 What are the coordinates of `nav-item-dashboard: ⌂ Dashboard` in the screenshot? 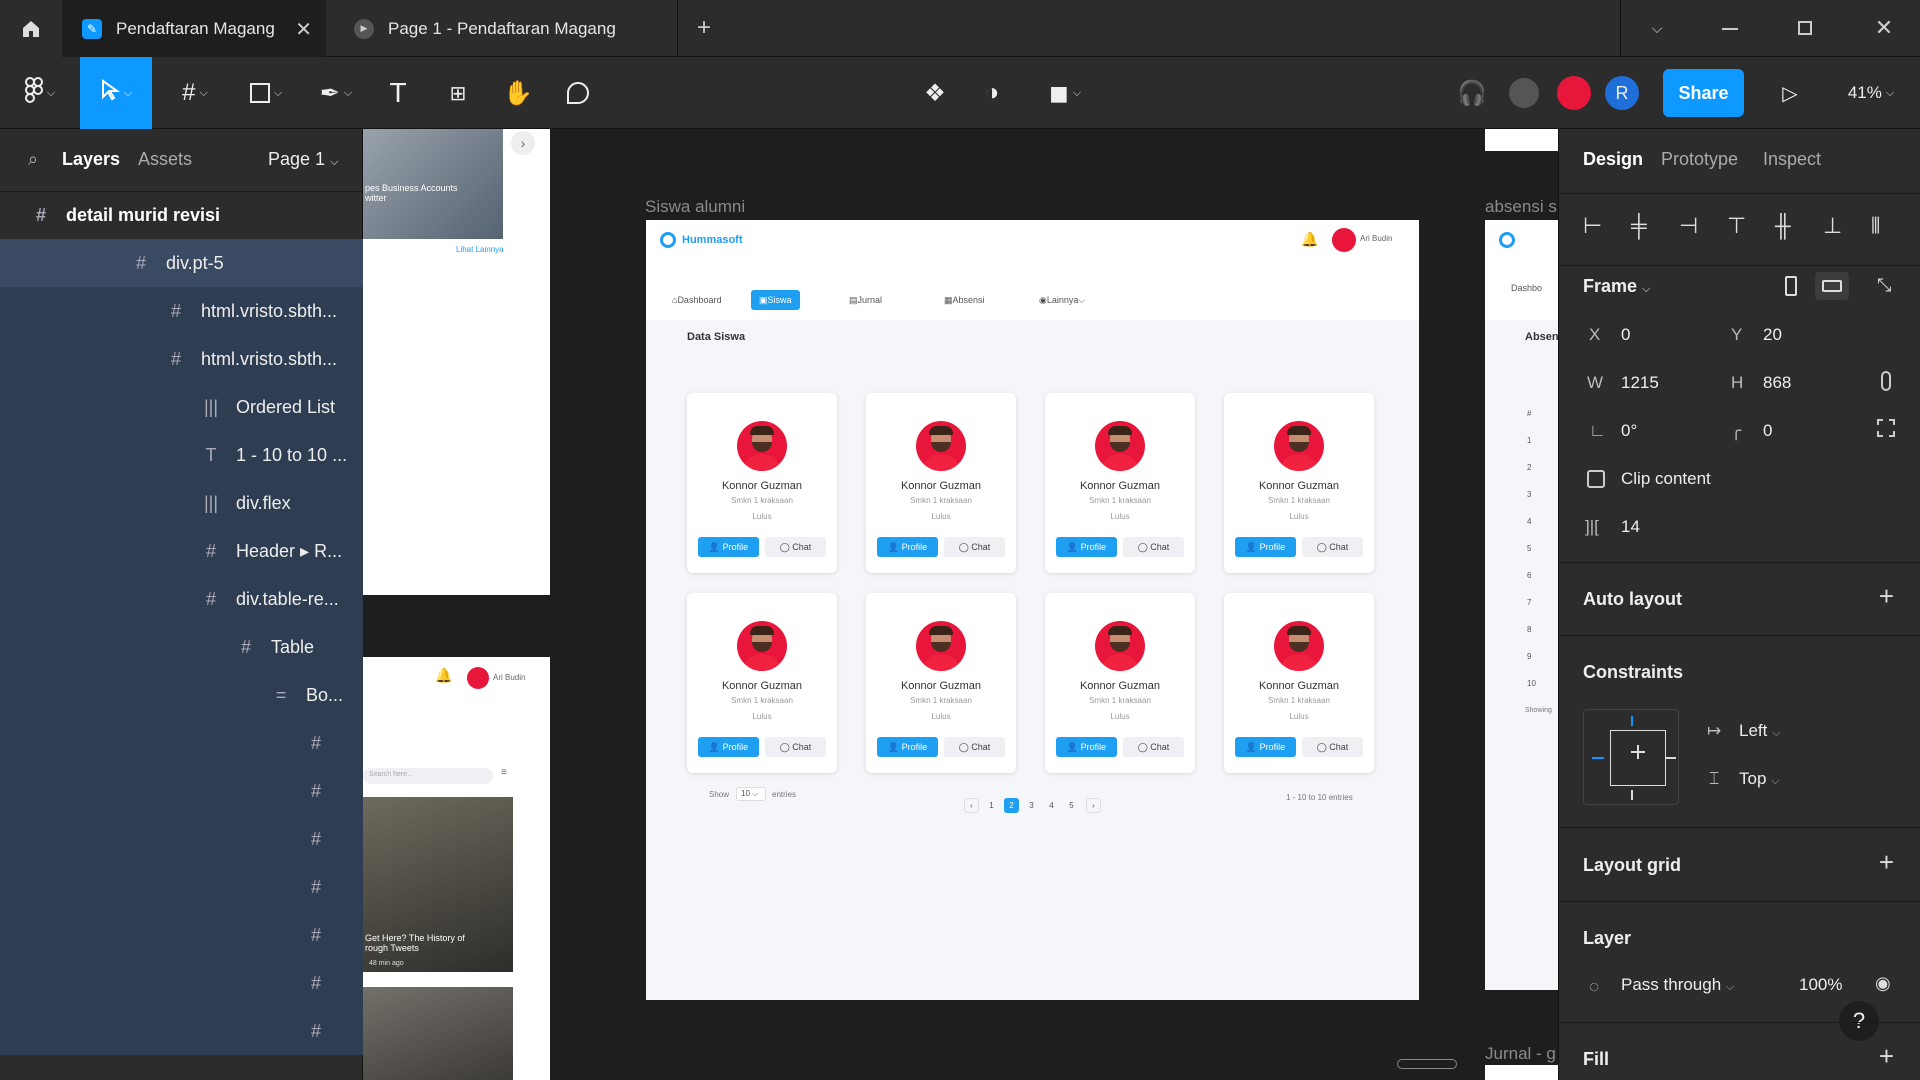 It's located at (696, 300).